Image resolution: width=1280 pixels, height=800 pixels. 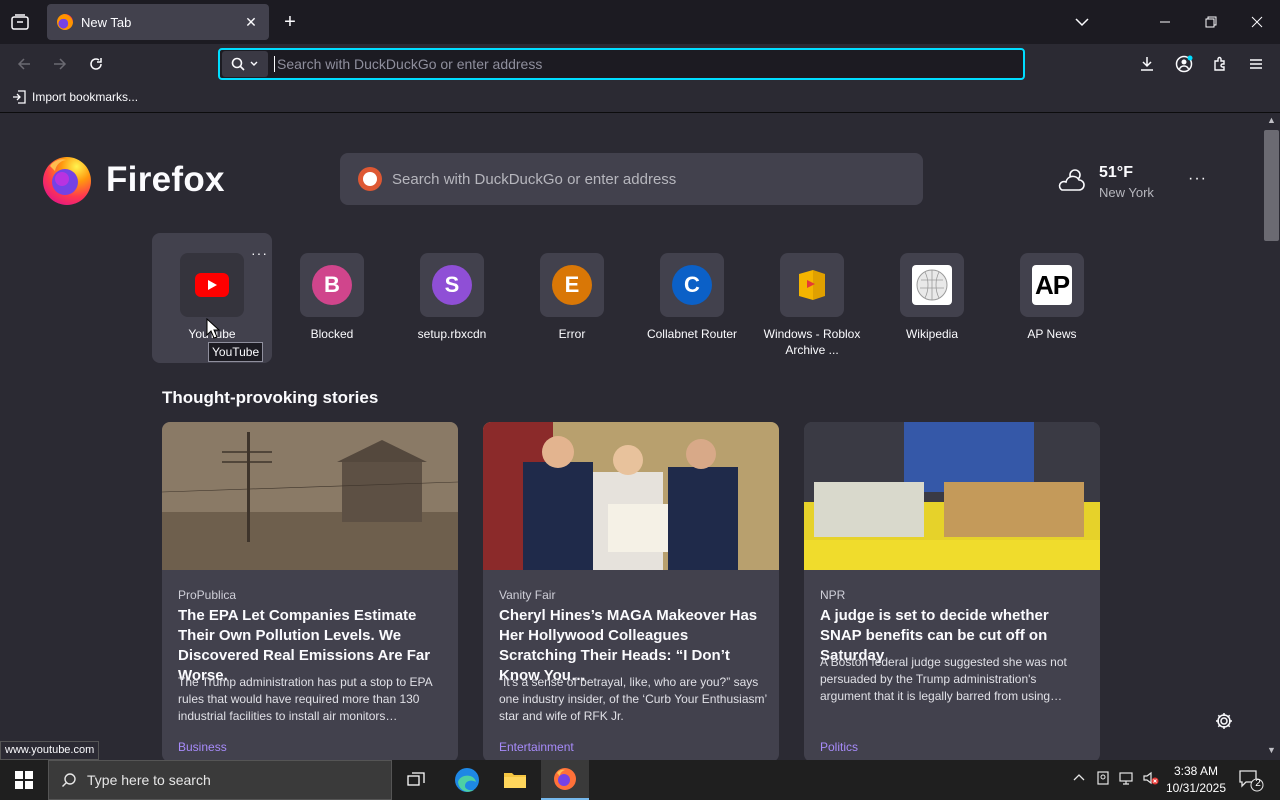 What do you see at coordinates (149, 780) in the screenshot?
I see `taskbar-search-placeholder: Type here to search` at bounding box center [149, 780].